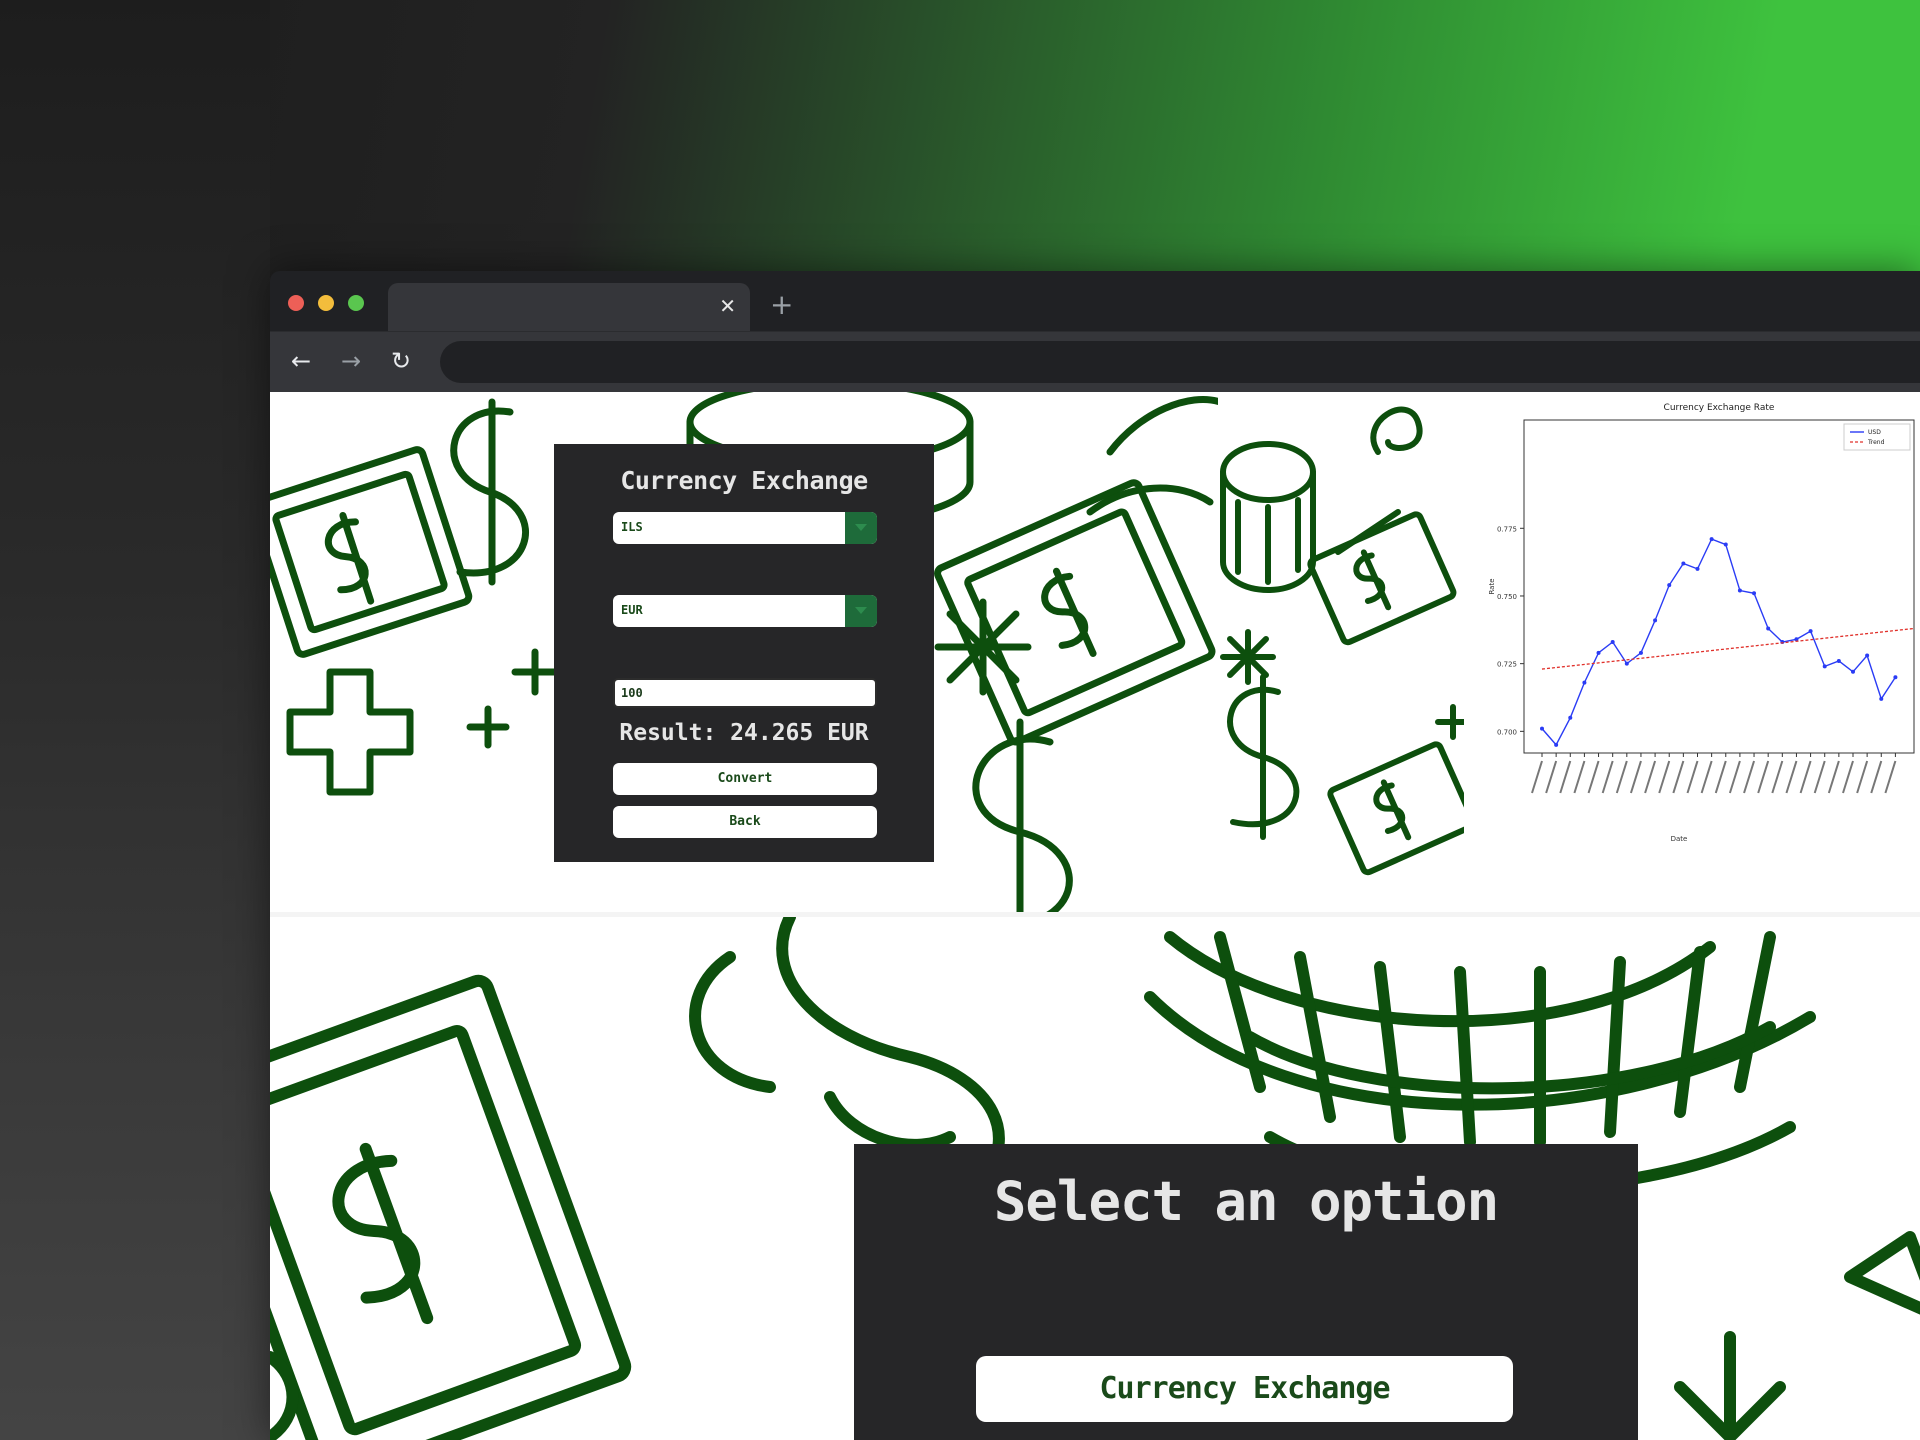 This screenshot has width=1920, height=1440. Describe the element at coordinates (1246, 1292) in the screenshot. I see `select-option-dialog: Select an option Currency Exchange` at that location.